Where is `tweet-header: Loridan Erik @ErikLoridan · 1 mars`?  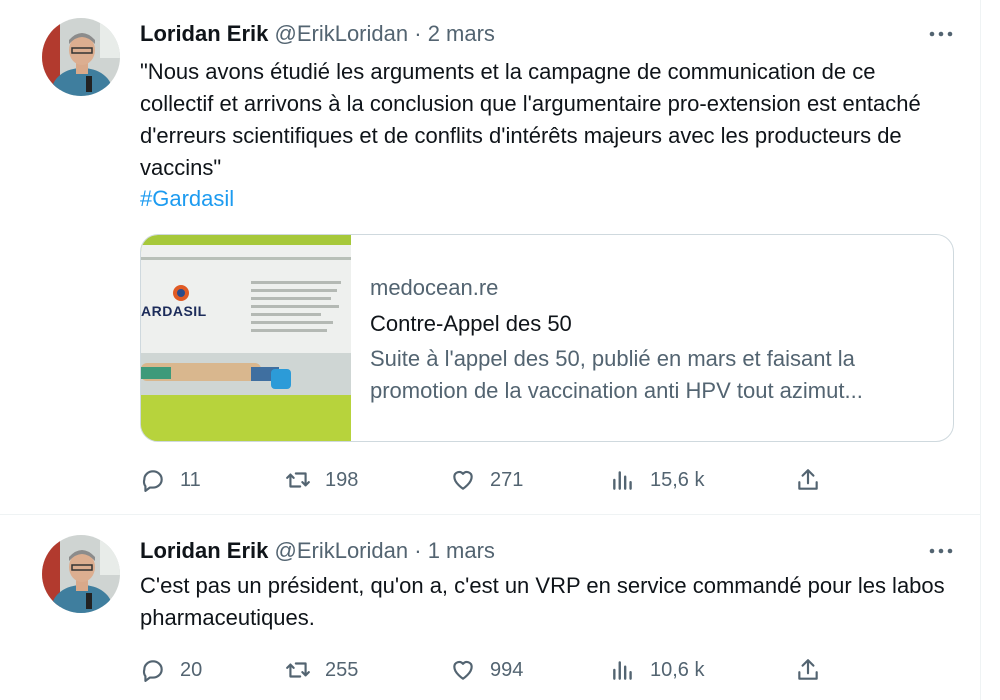 tweet-header: Loridan Erik @ErikLoridan · 1 mars is located at coordinates (317, 551).